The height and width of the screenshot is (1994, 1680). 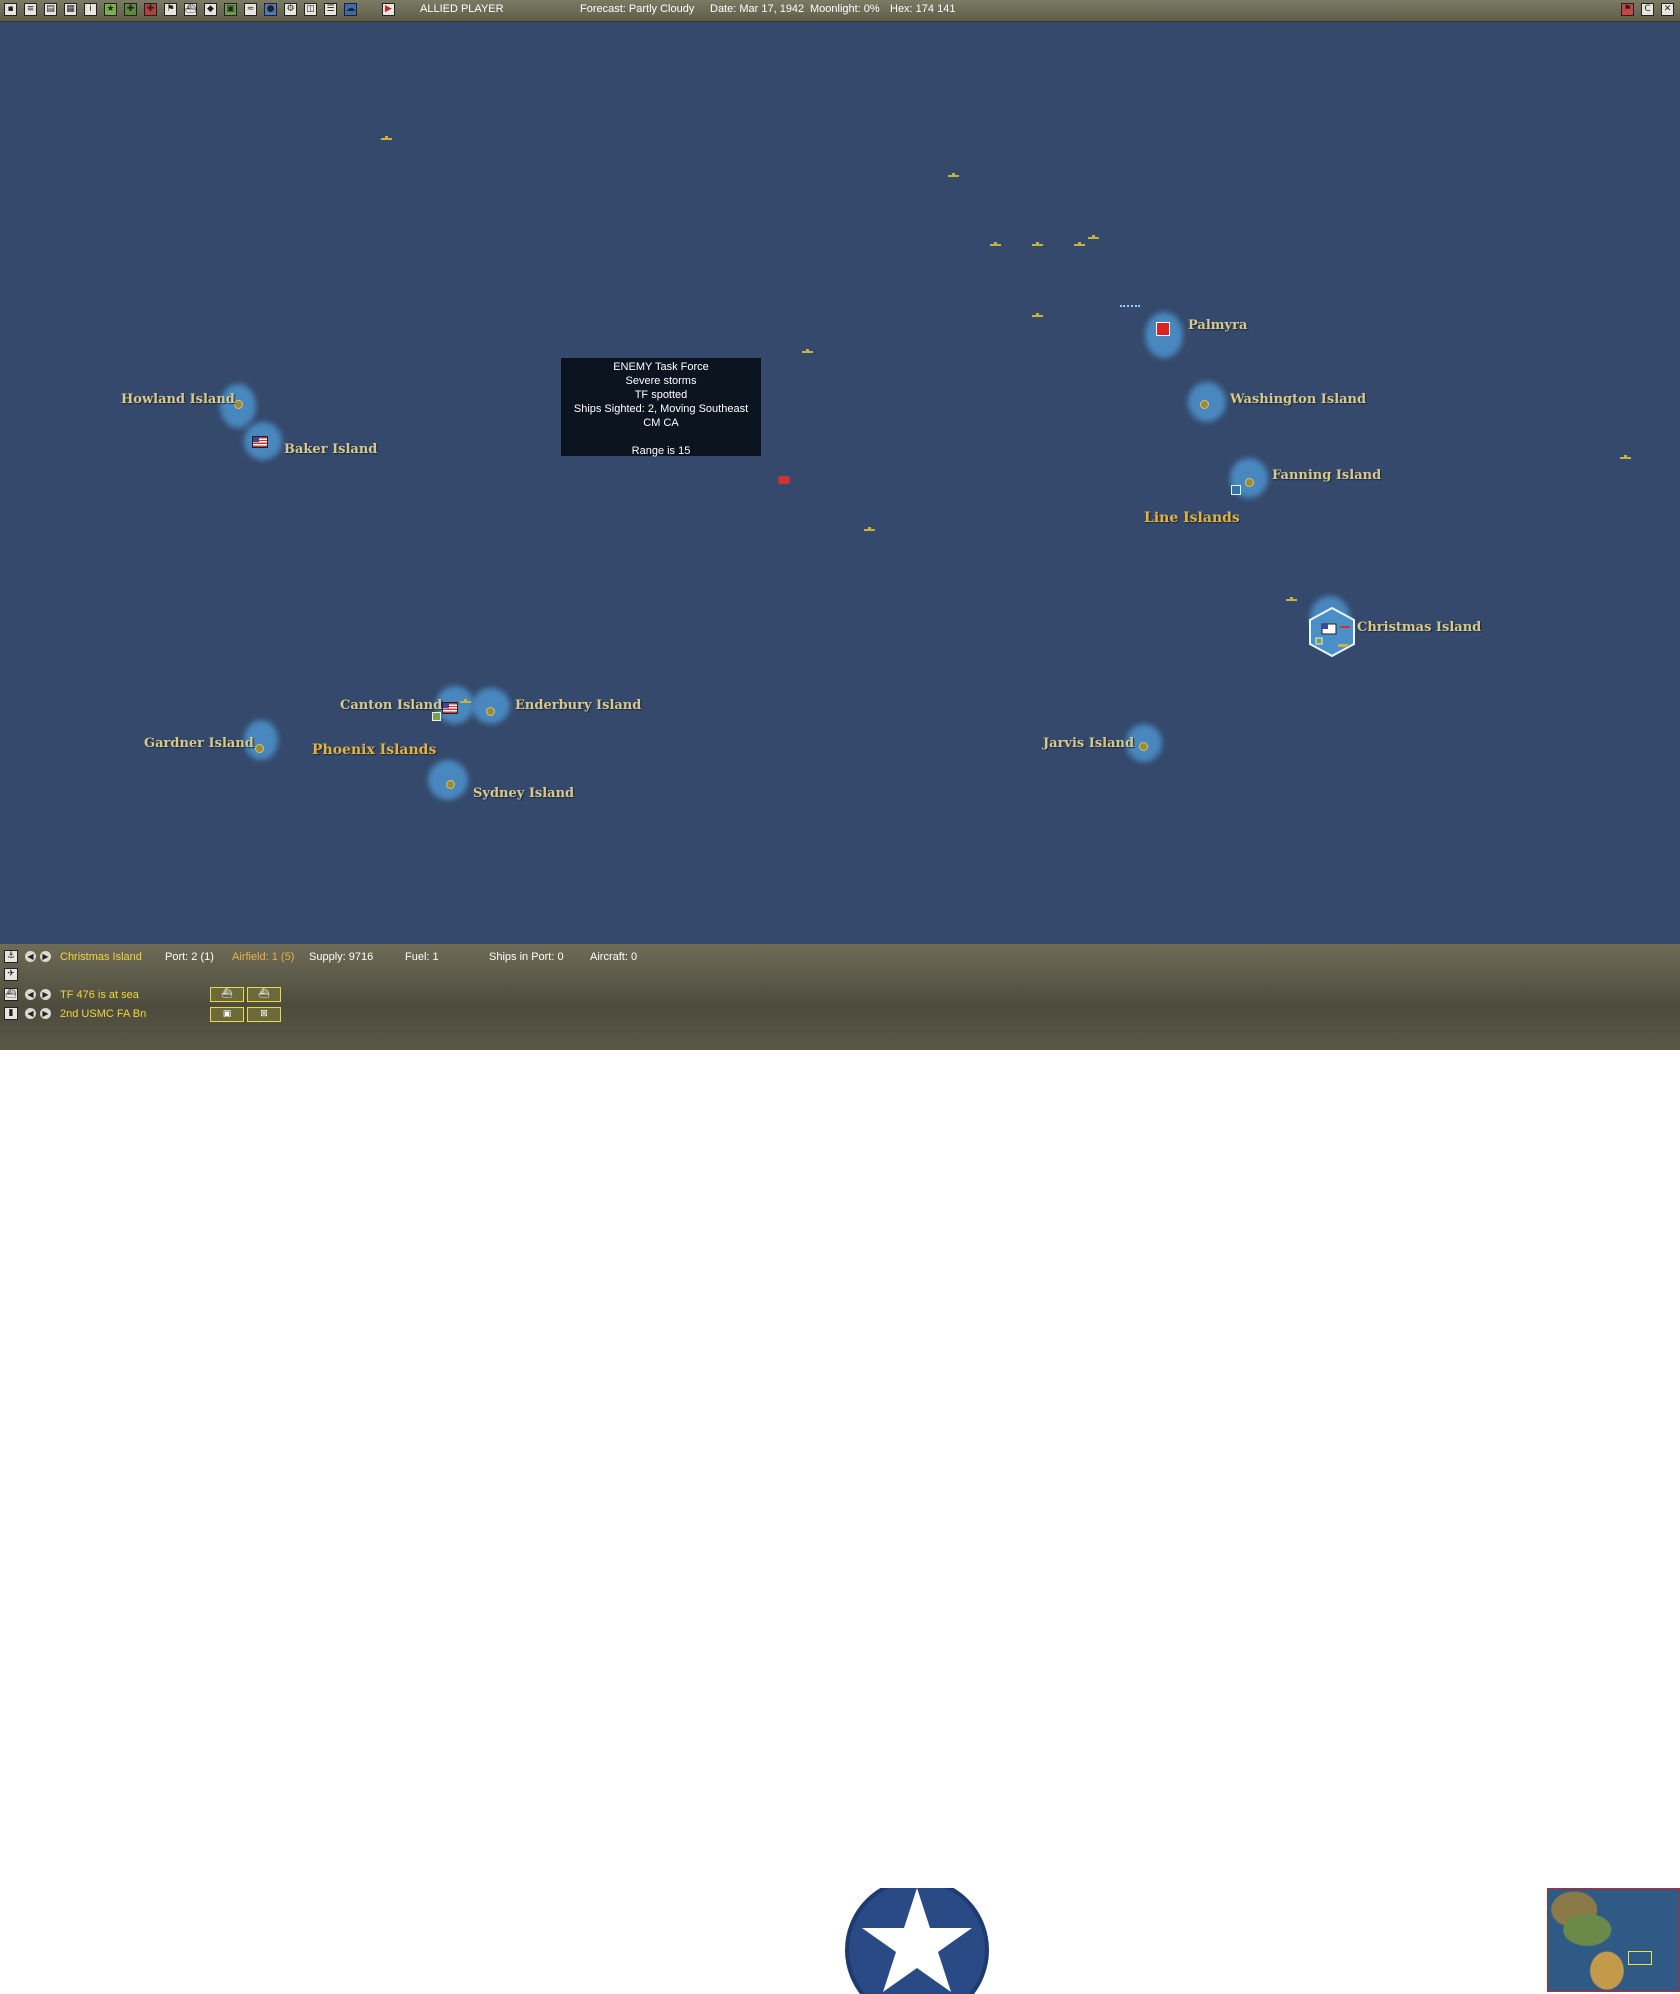 What do you see at coordinates (101, 957) in the screenshot?
I see `base-name-link: Christmas Island` at bounding box center [101, 957].